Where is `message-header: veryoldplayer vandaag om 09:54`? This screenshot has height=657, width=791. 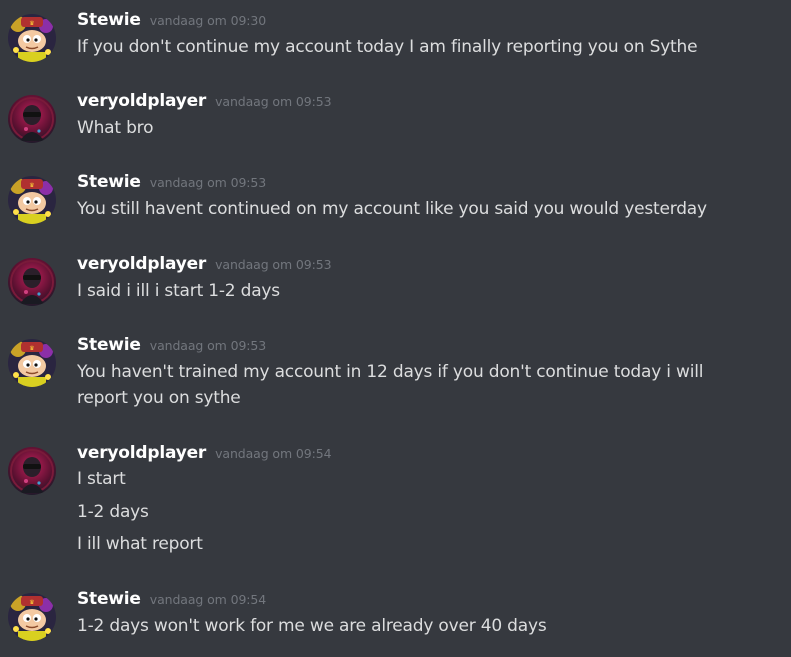
message-header: veryoldplayer vandaag om 09:54 is located at coordinates (204, 453).